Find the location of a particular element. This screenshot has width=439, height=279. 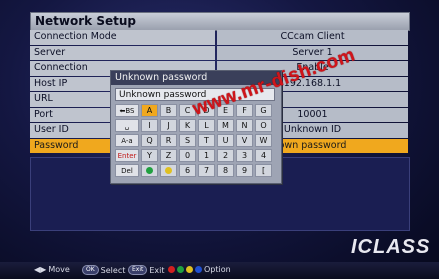

exit-hint: Exit Exit is located at coordinates (146, 270).